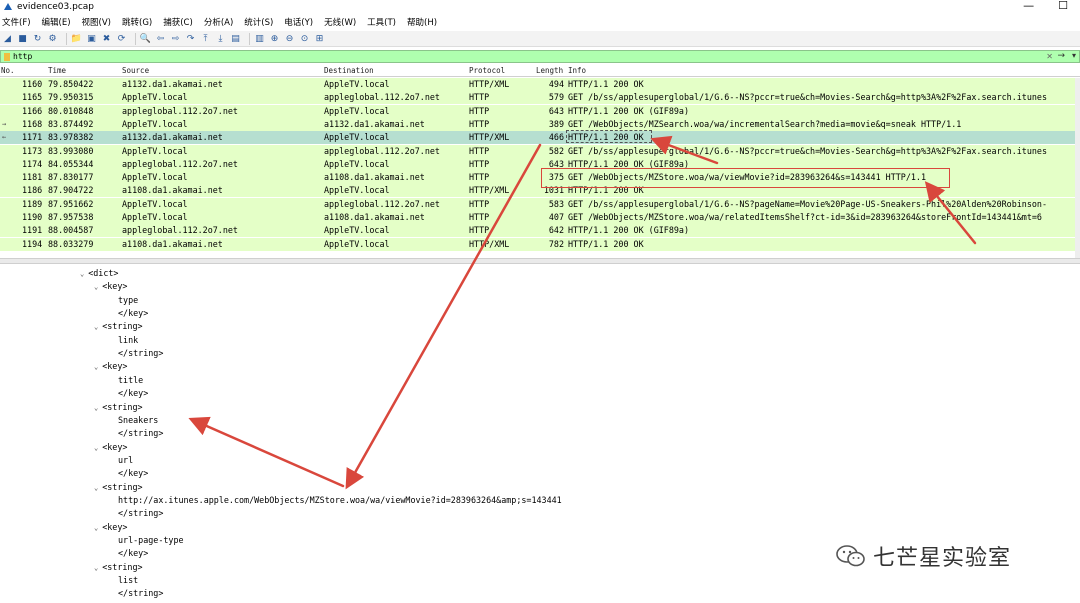 The height and width of the screenshot is (603, 1080). Describe the element at coordinates (942, 558) in the screenshot. I see `watermark-text: 七芒星实验室` at that location.